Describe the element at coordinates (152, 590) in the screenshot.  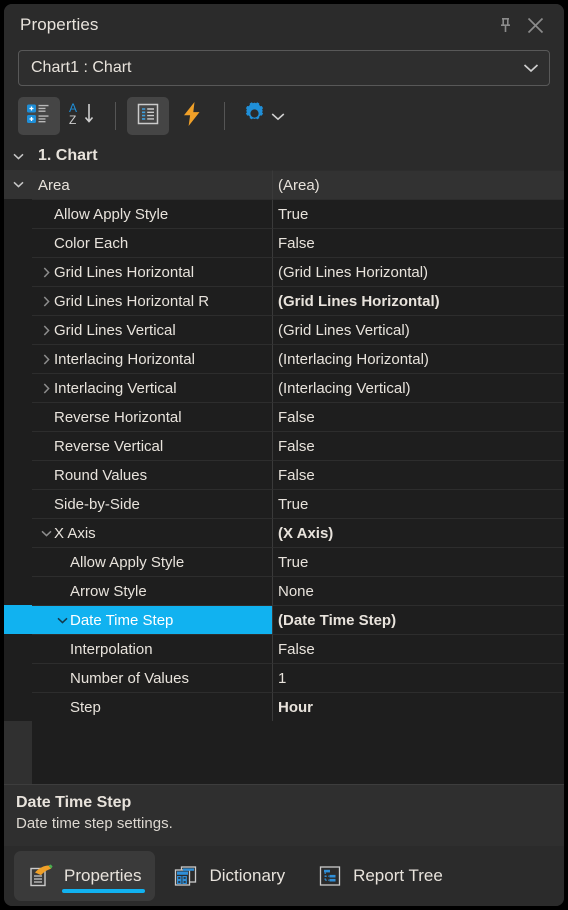
I see `property-name-cell: Arrow Style` at that location.